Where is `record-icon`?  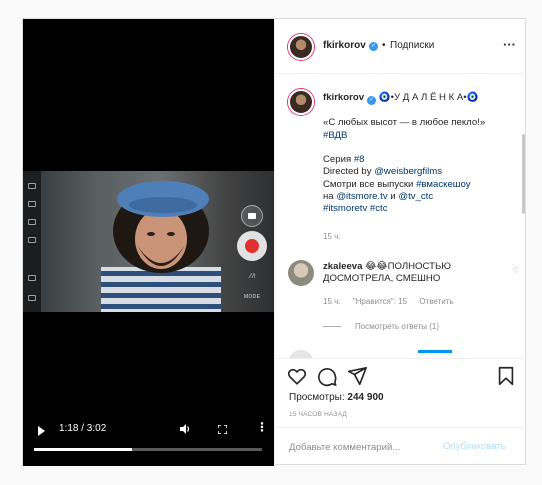 record-icon is located at coordinates (252, 246).